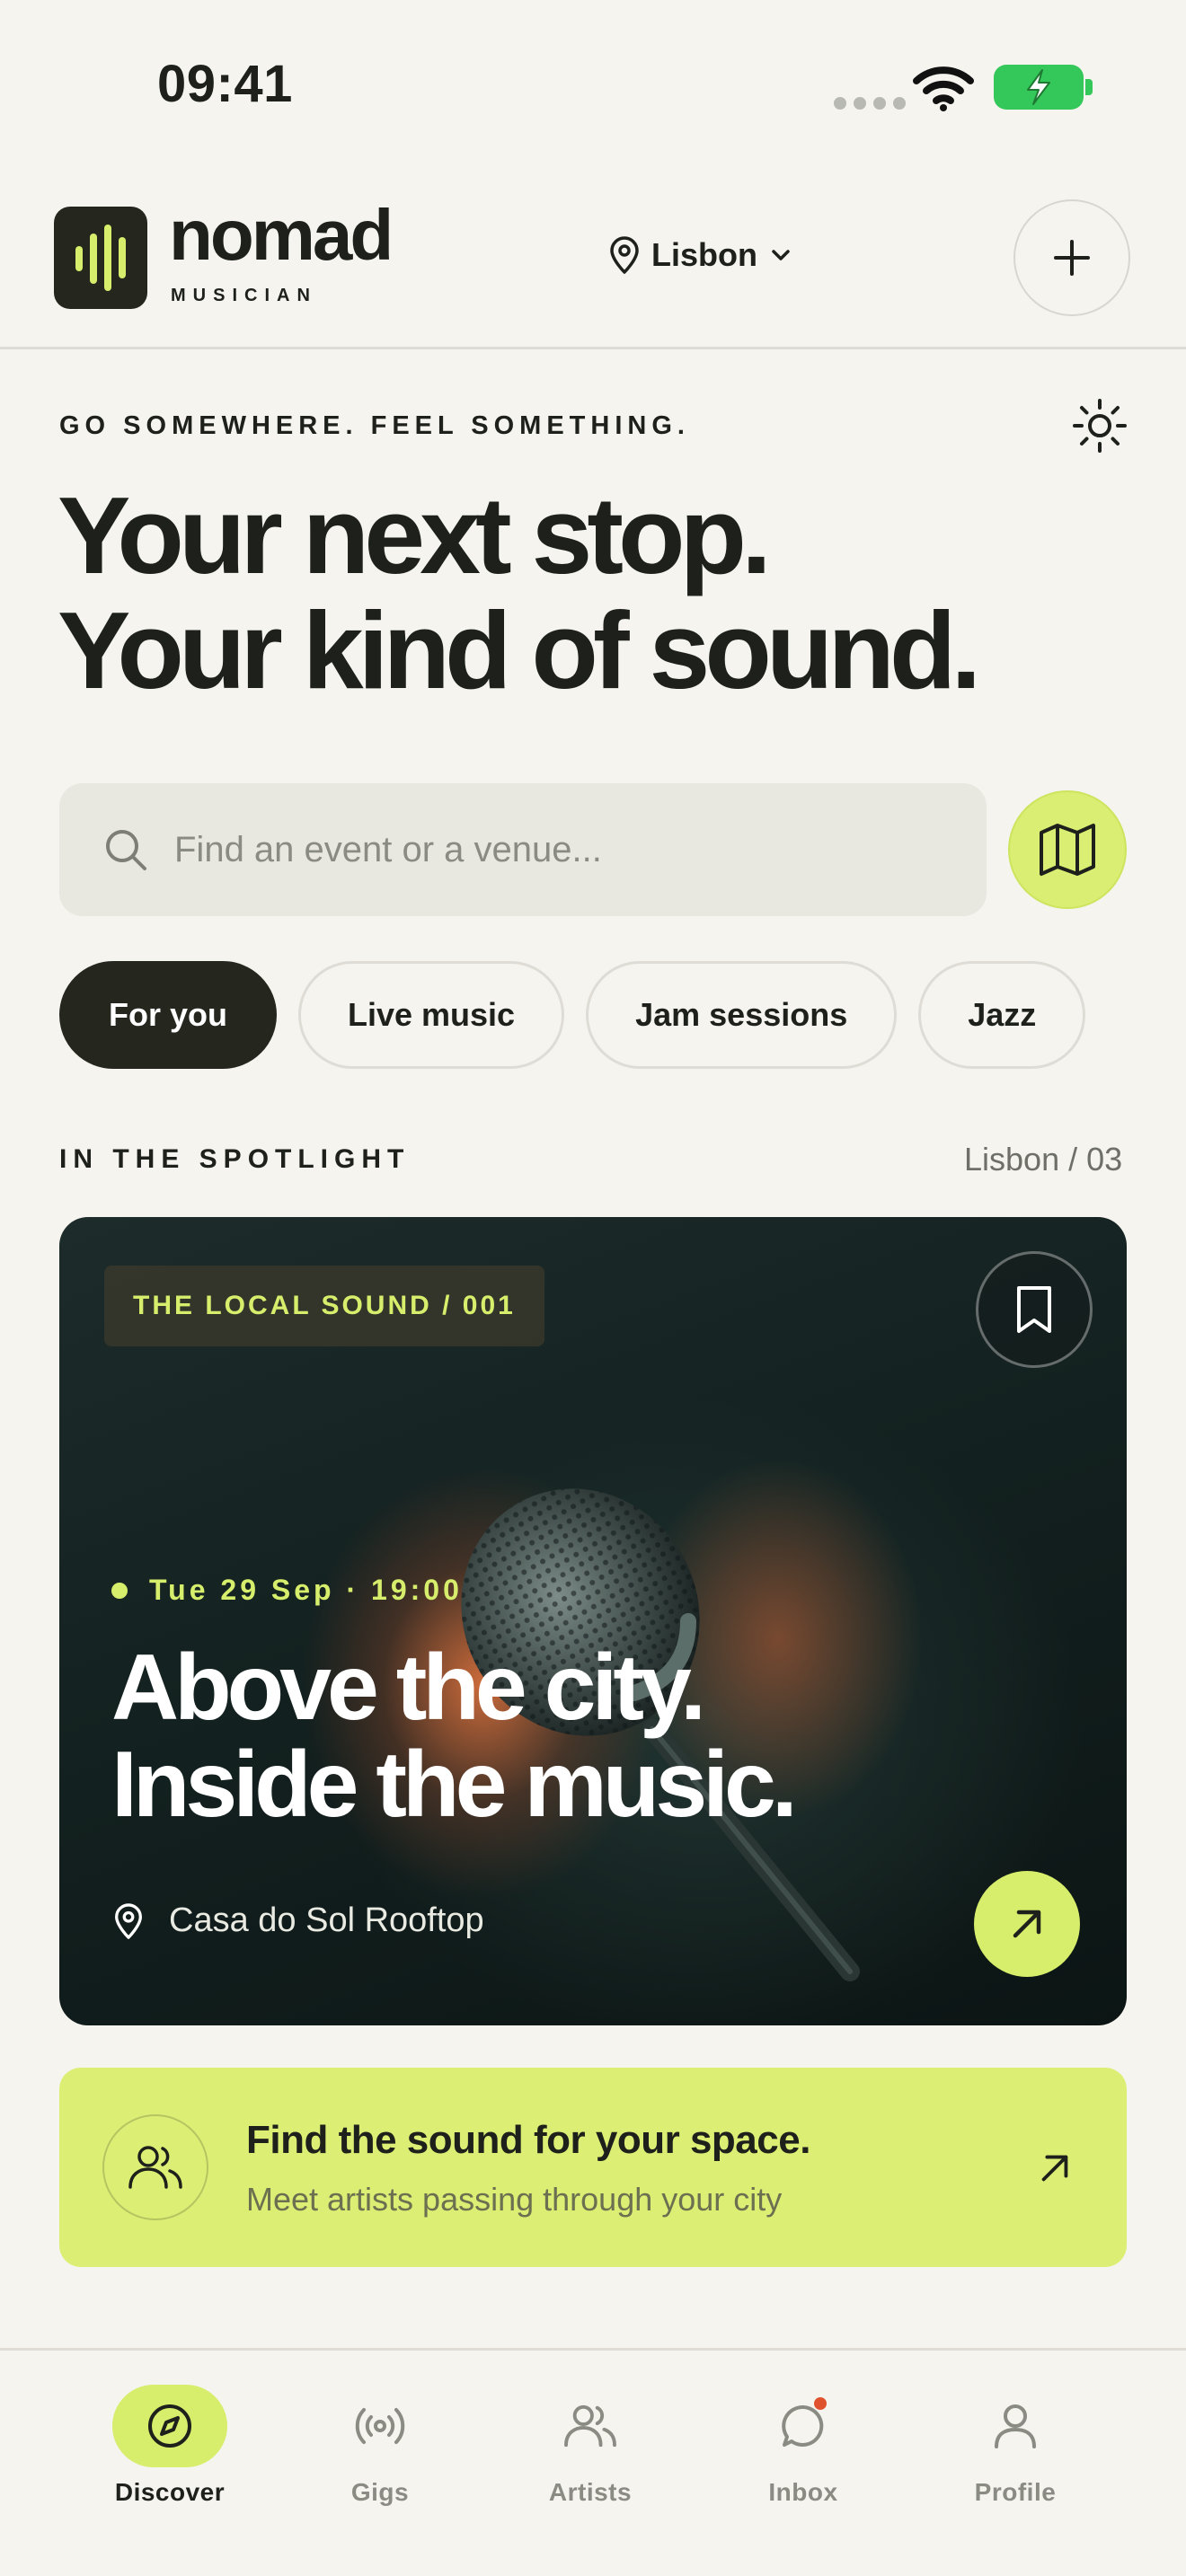 This screenshot has height=2576, width=1186. Describe the element at coordinates (1002, 1015) in the screenshot. I see `chip-jazz: Jazz` at that location.